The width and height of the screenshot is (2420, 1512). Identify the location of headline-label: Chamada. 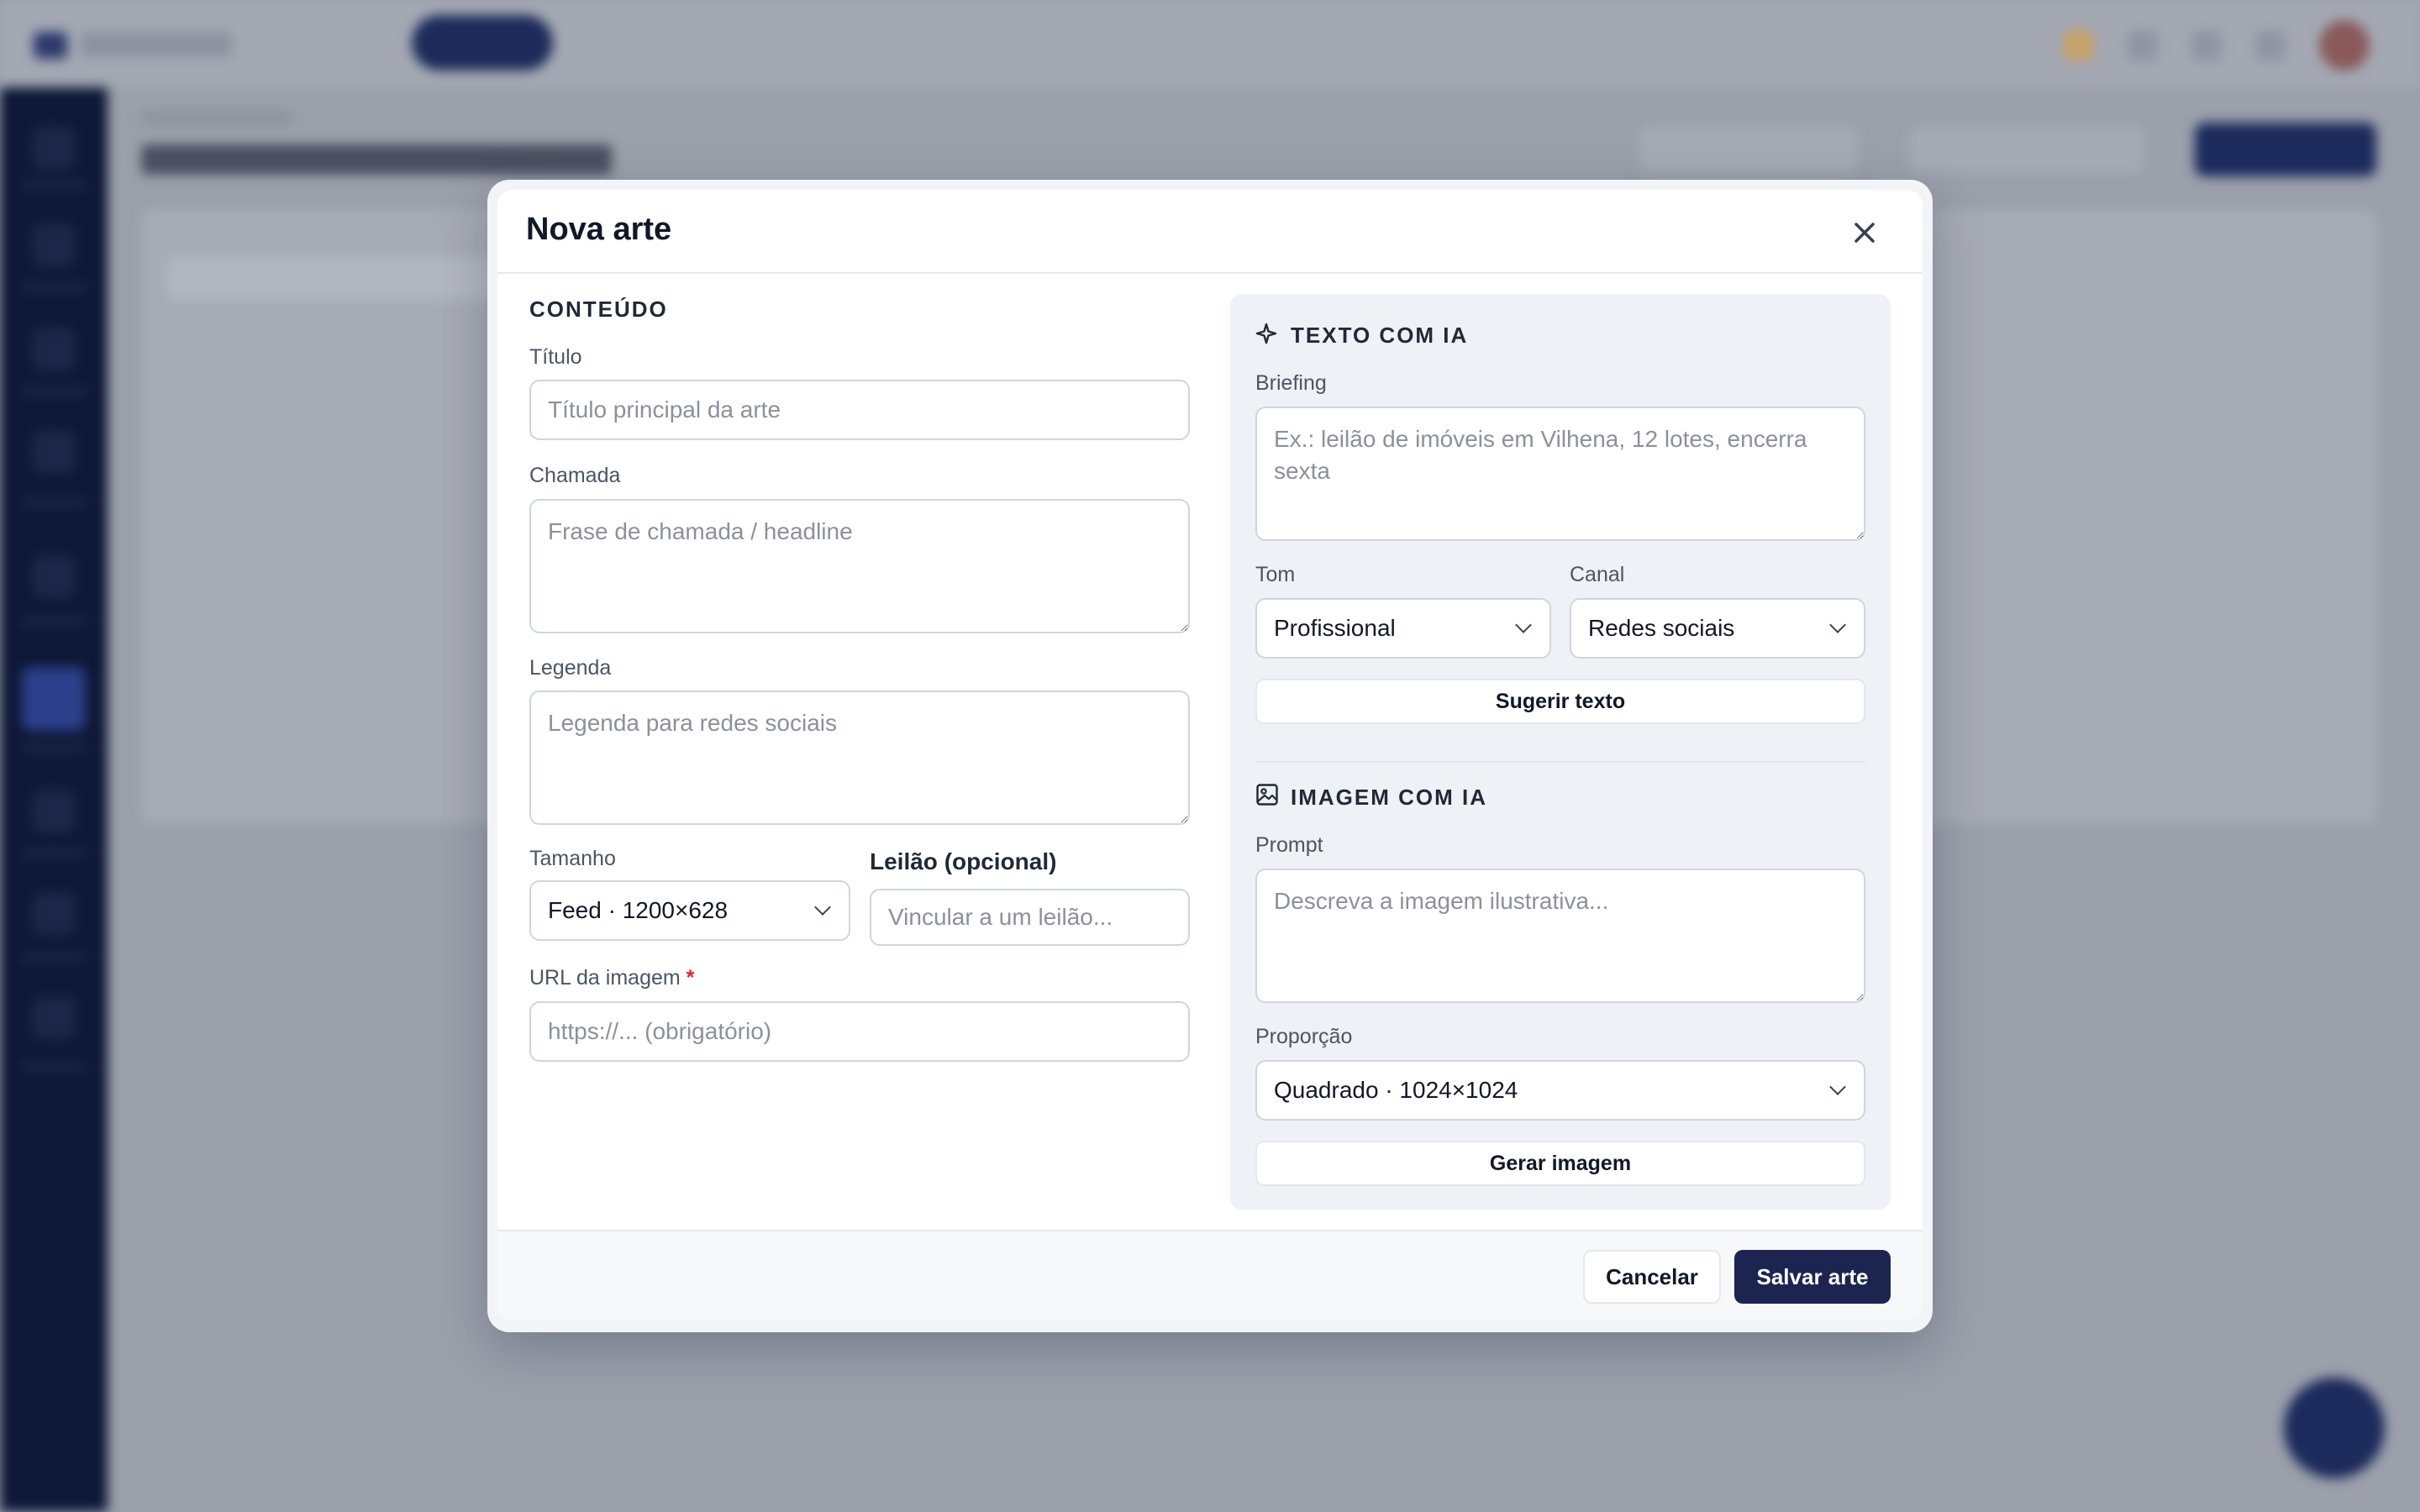
(575, 475).